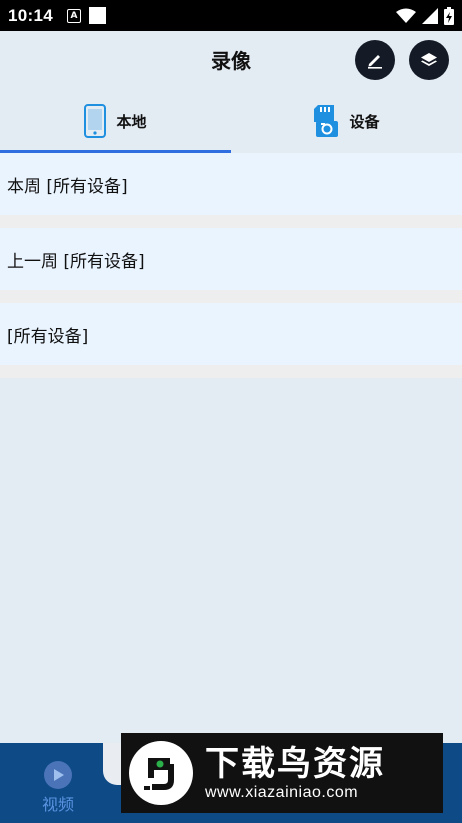 The width and height of the screenshot is (462, 823). Describe the element at coordinates (30, 15) in the screenshot. I see `status-time: 10:14` at that location.